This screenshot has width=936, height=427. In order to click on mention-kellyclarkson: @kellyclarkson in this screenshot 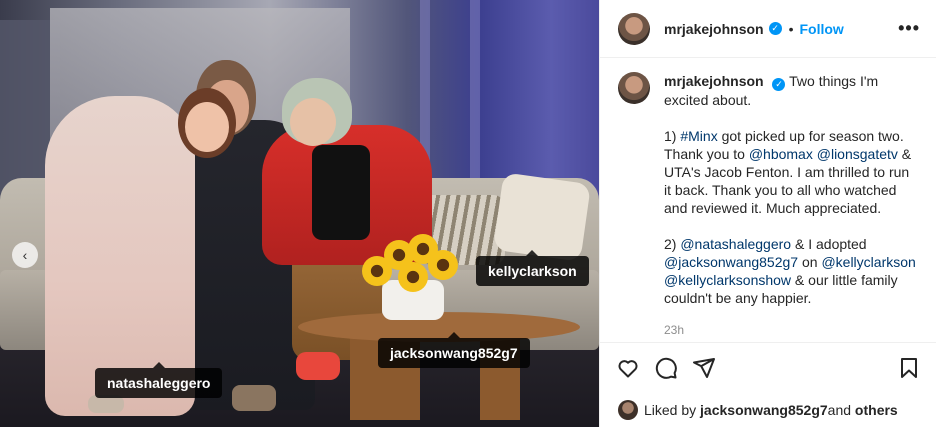, I will do `click(868, 262)`.